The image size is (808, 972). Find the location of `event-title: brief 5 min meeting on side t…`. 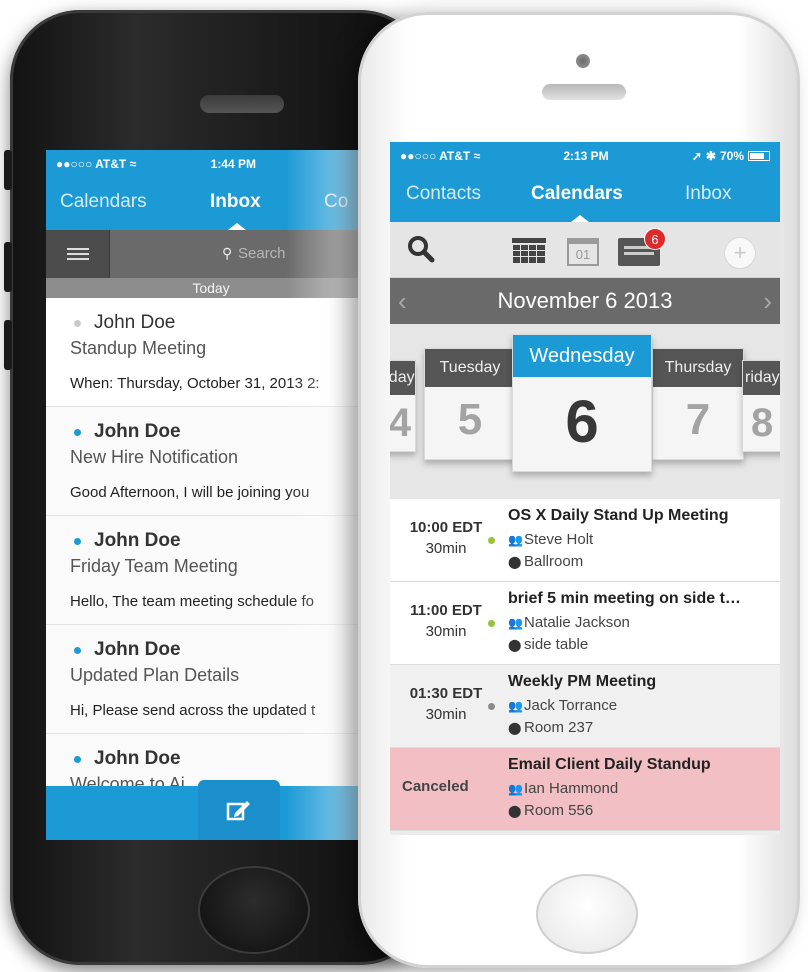

event-title: brief 5 min meeting on side t… is located at coordinates (624, 598).